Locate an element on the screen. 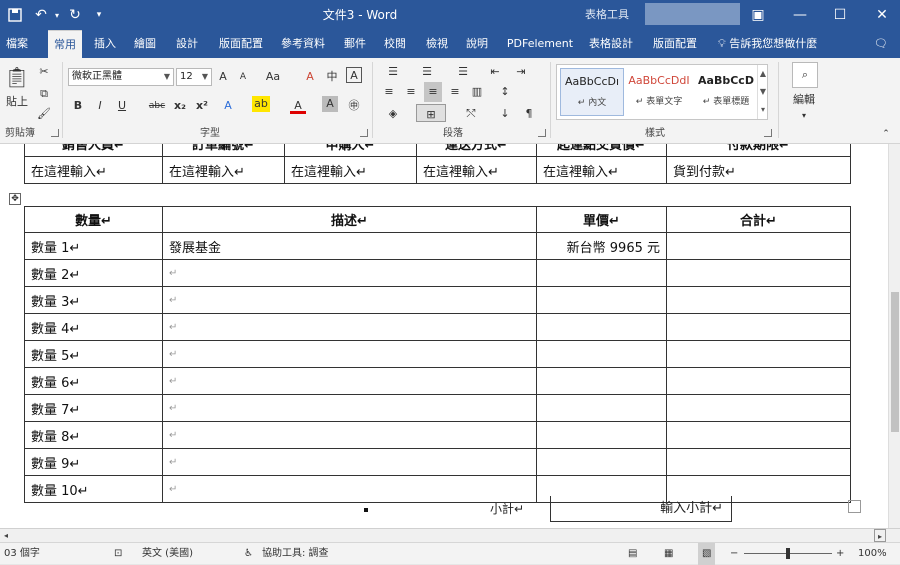 The width and height of the screenshot is (900, 565). proofing-icon: ⊡ is located at coordinates (118, 554).